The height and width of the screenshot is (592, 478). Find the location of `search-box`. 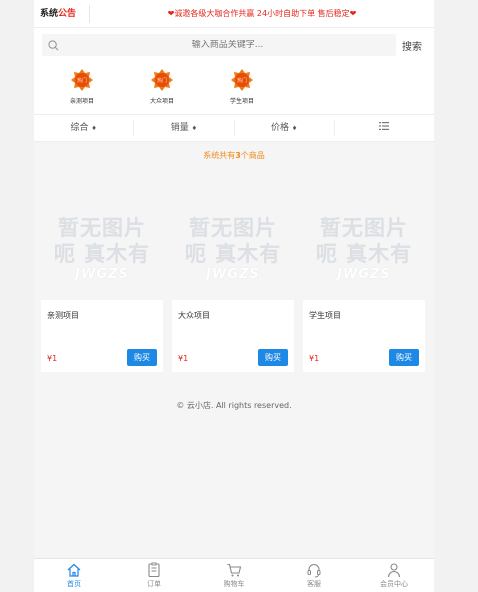

search-box is located at coordinates (219, 45).